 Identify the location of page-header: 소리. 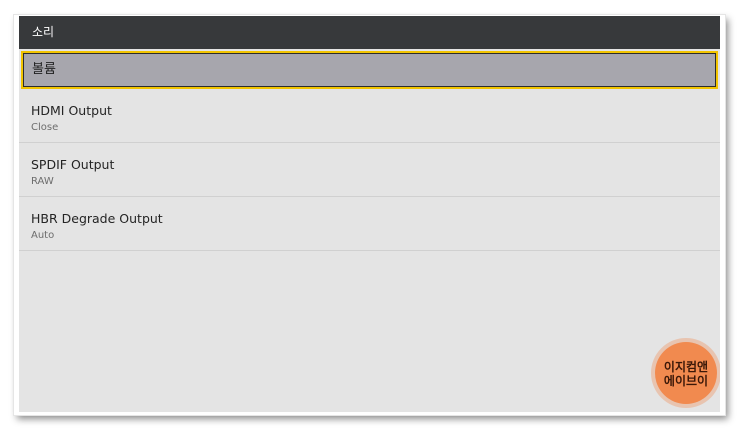
(369, 32).